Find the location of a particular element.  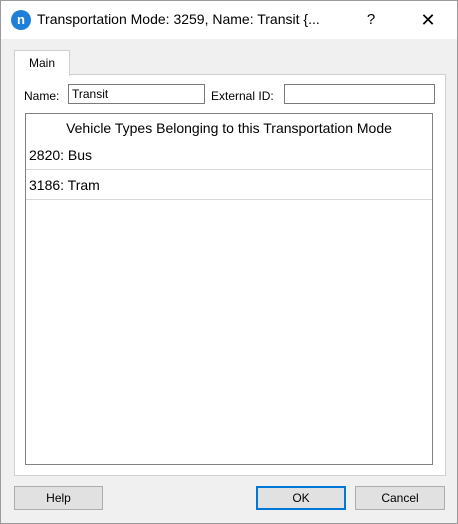

list-item: 2820: Bus is located at coordinates (229, 155).